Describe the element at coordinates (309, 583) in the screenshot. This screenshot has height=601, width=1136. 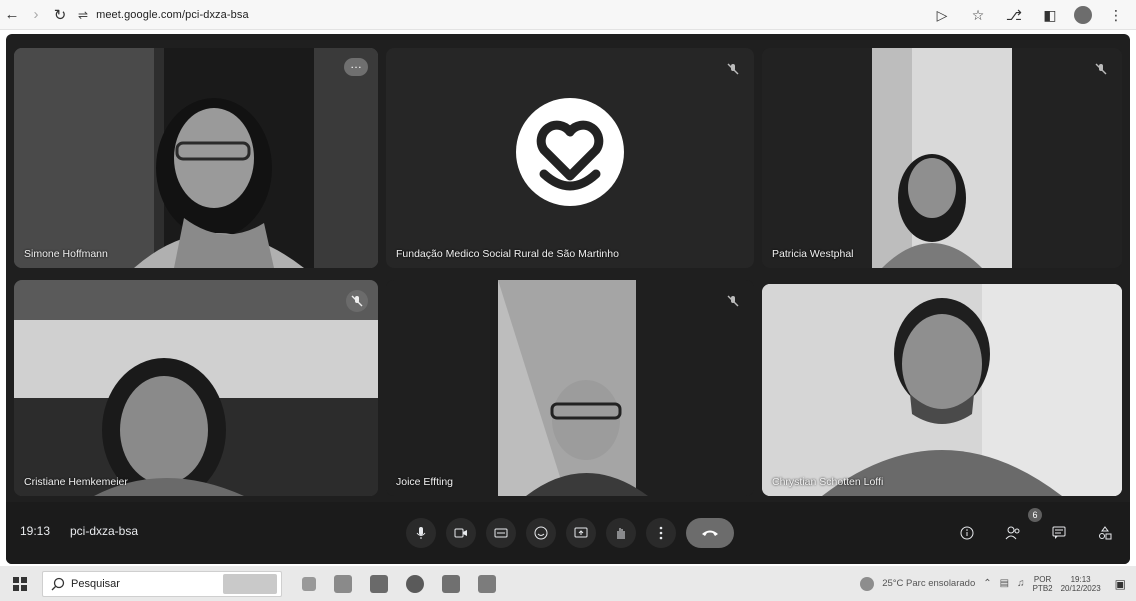
I see `task-view-icon` at that location.